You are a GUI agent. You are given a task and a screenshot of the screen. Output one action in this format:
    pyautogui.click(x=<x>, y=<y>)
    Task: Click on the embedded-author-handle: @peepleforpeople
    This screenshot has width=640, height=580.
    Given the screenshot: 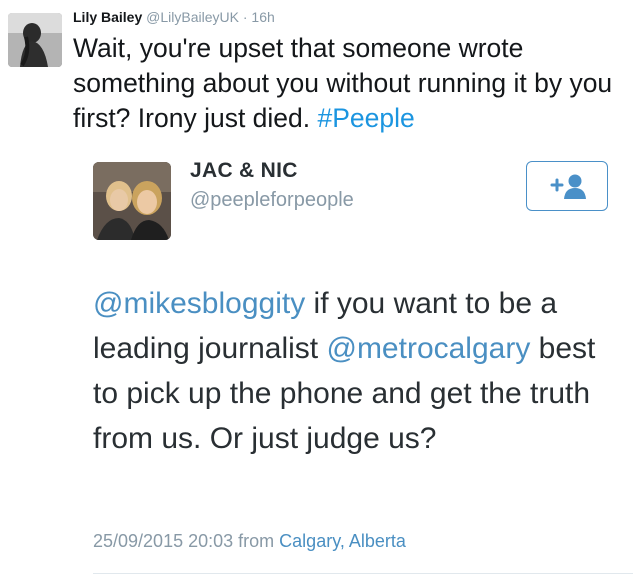 What is the action you would take?
    pyautogui.click(x=272, y=200)
    